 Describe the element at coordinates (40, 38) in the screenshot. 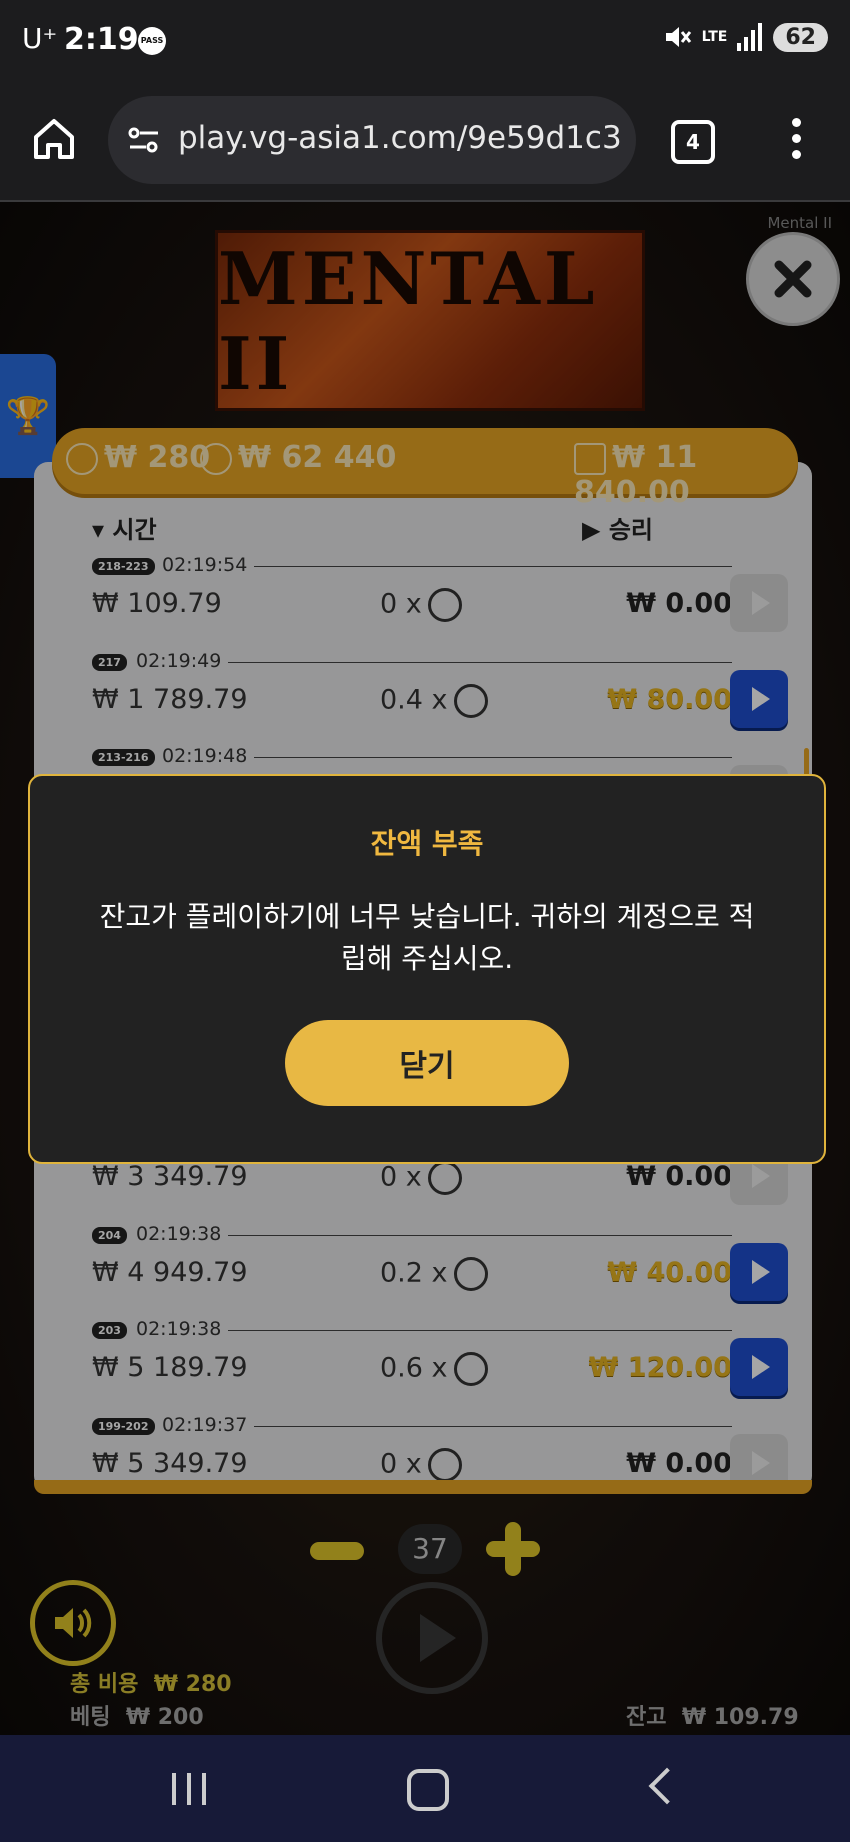

I see `carrier-label: U⁺` at that location.